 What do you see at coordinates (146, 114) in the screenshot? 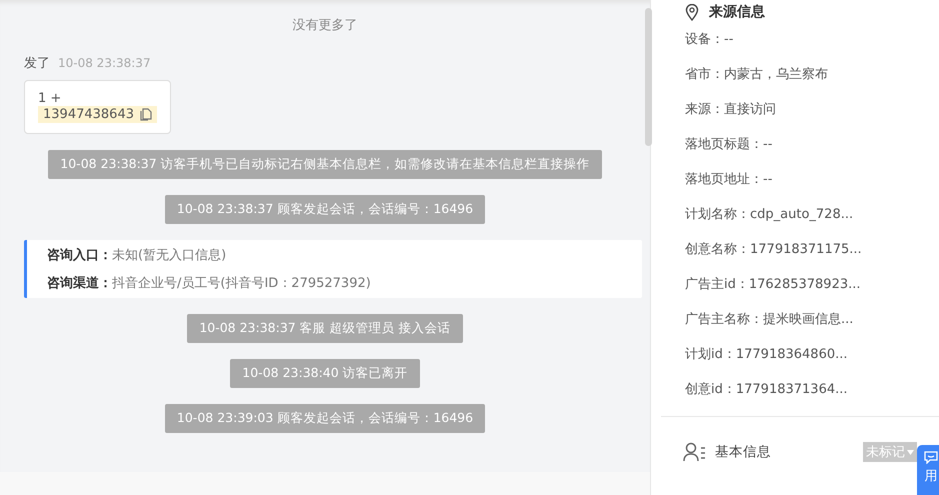
I see `copy-icon` at bounding box center [146, 114].